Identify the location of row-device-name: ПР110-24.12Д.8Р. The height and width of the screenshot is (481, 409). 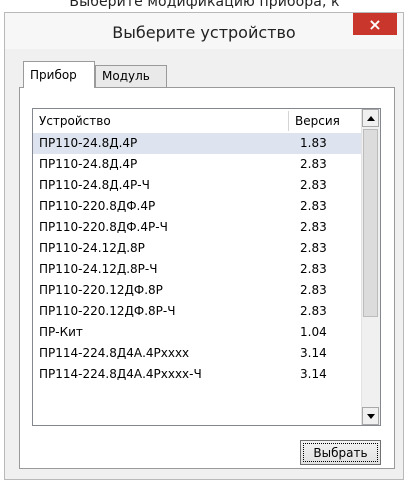
(92, 248).